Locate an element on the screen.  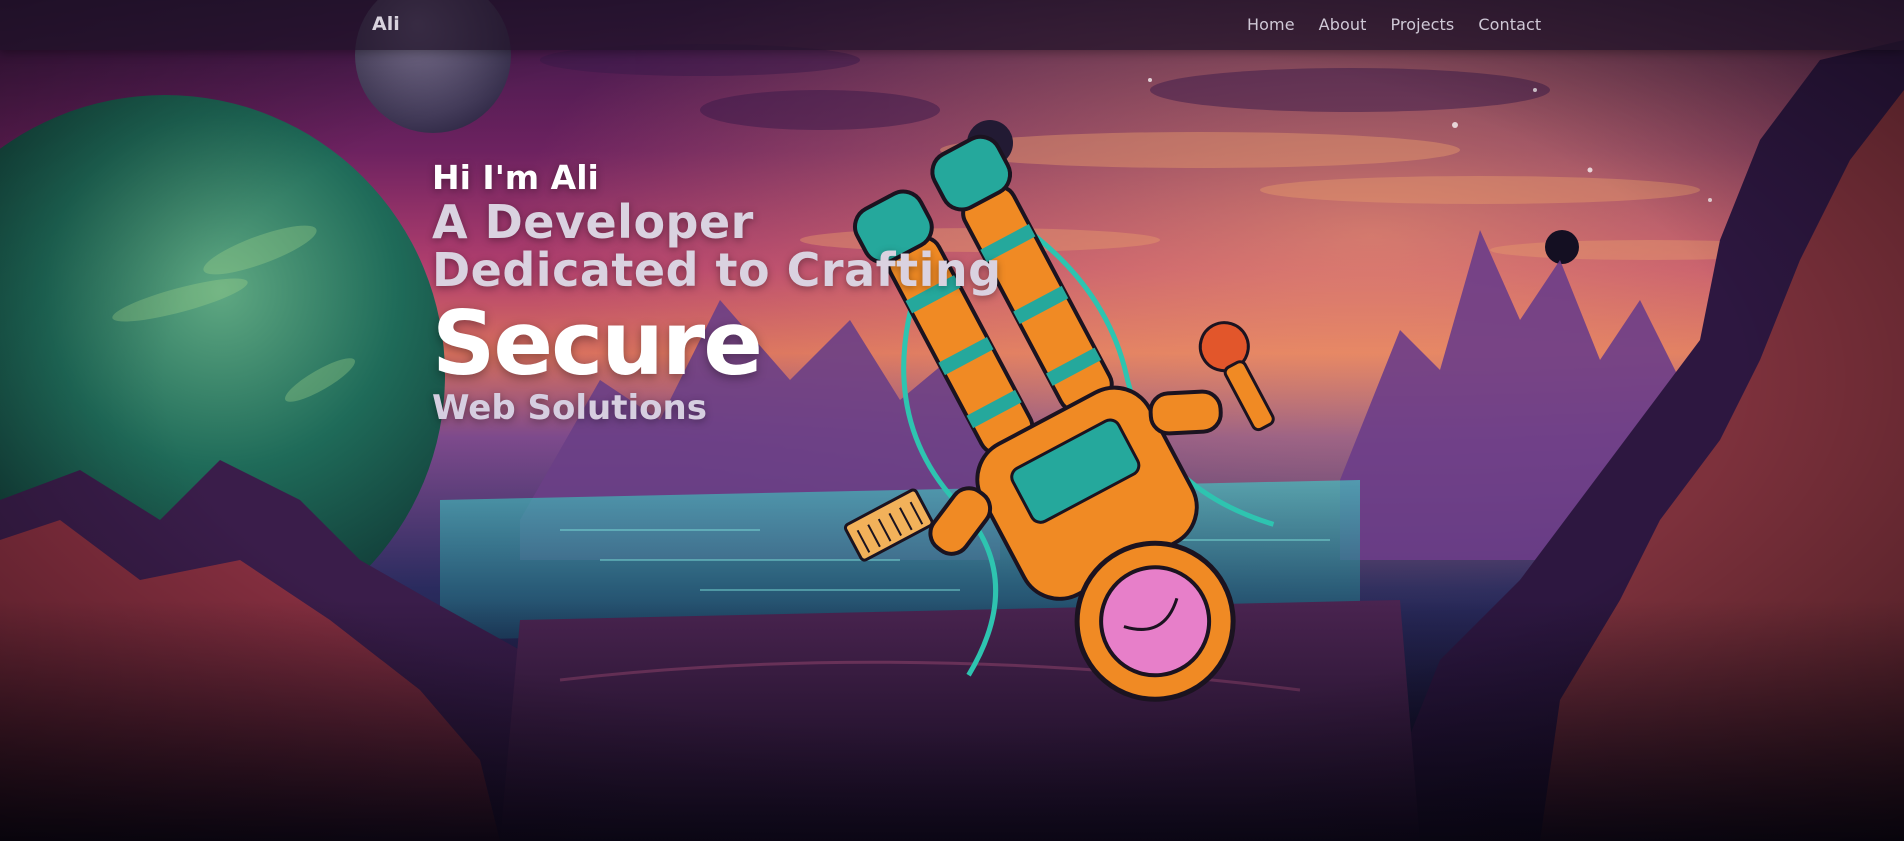
hero-highlight-word: Secure is located at coordinates (597, 343).